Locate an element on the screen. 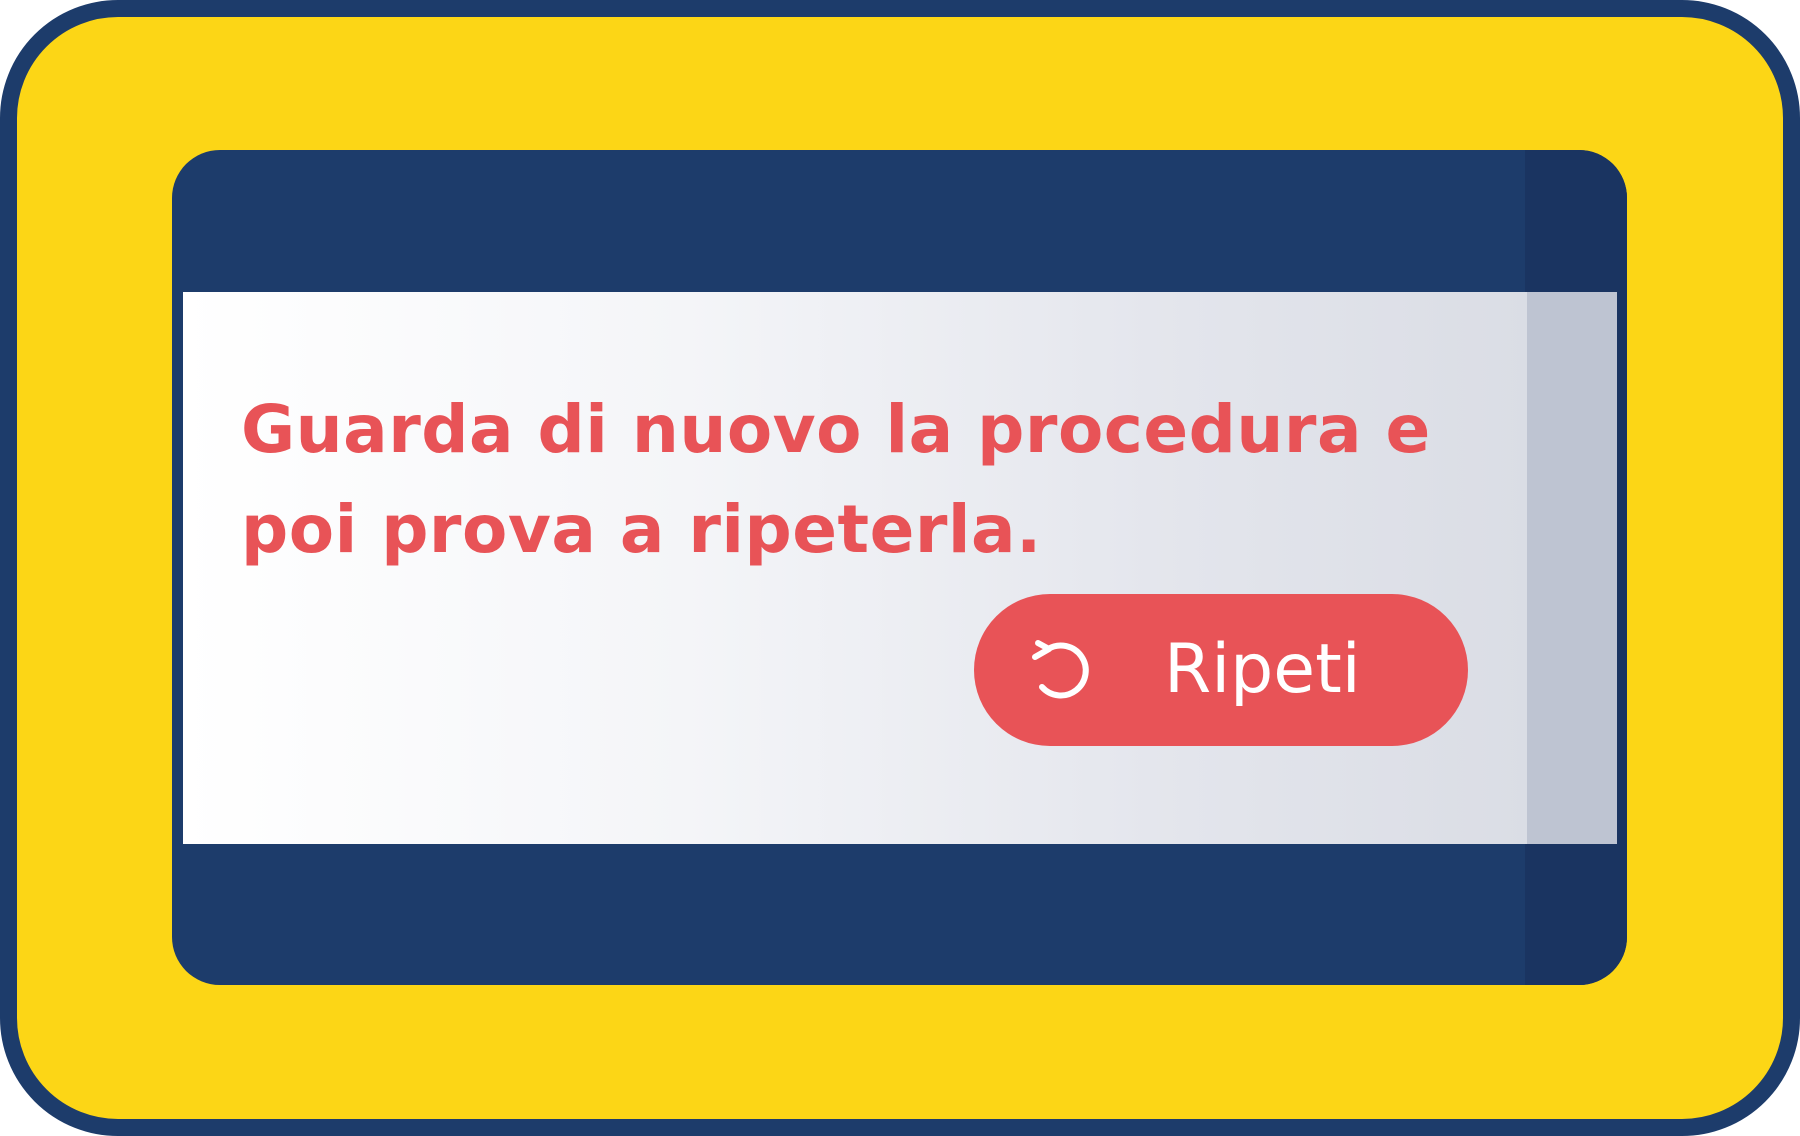  side-strip is located at coordinates (1572, 568).